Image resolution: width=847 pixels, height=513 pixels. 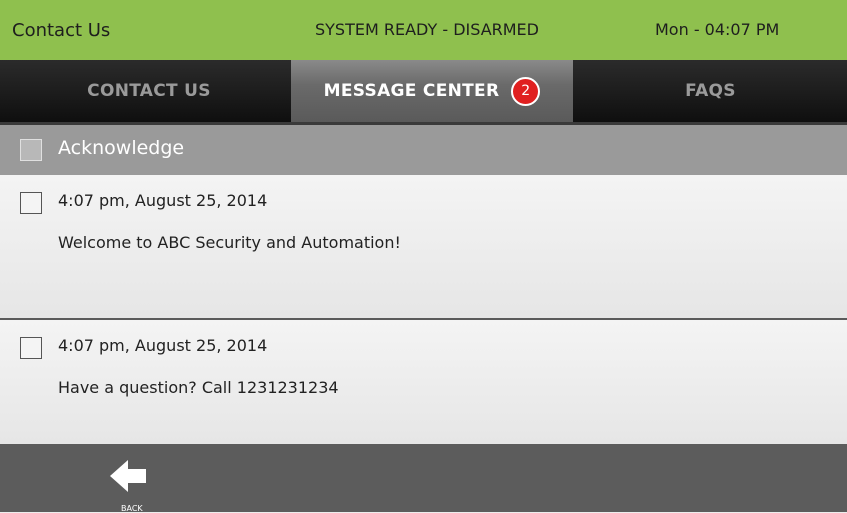 I want to click on acknowledge-checkbox, so click(x=31, y=150).